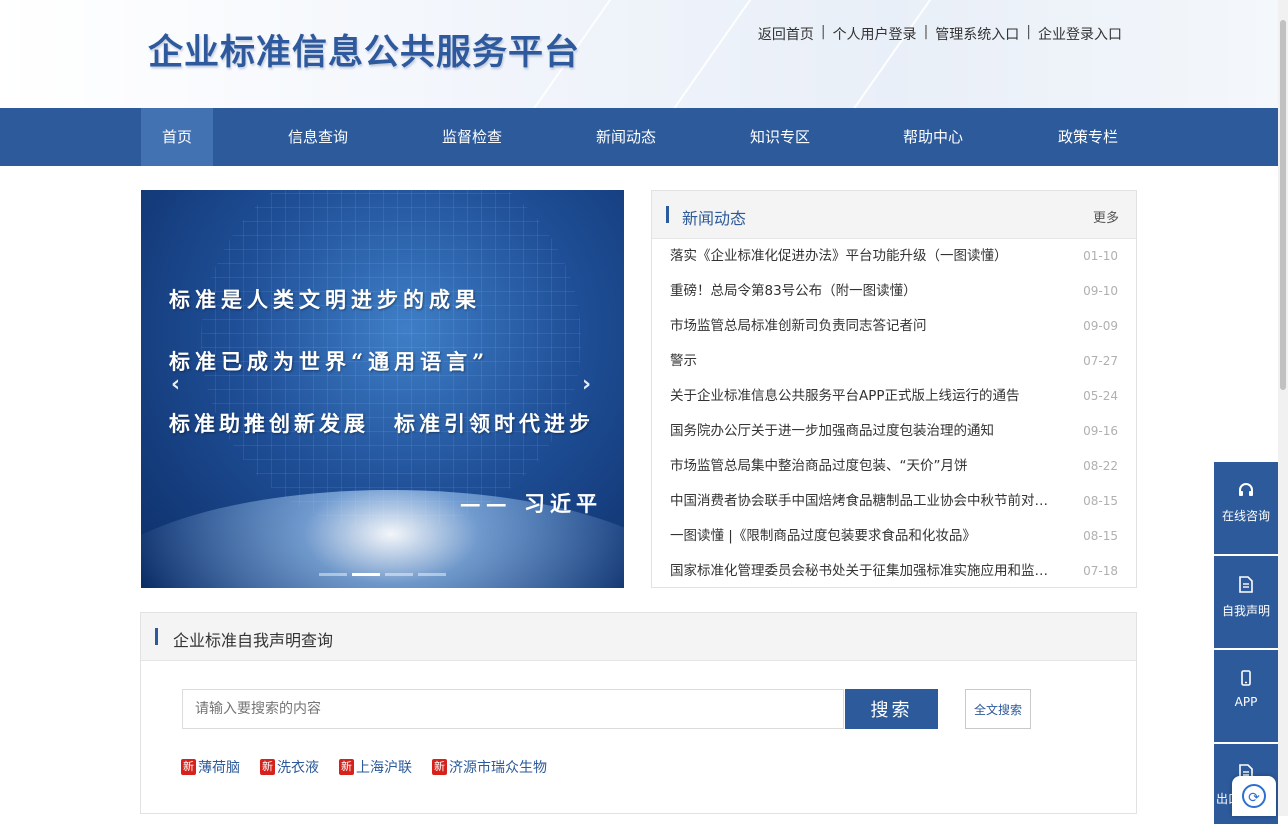 The height and width of the screenshot is (826, 1288). Describe the element at coordinates (1080, 34) in the screenshot. I see `link-enterprise-login: 企业登录入口` at that location.